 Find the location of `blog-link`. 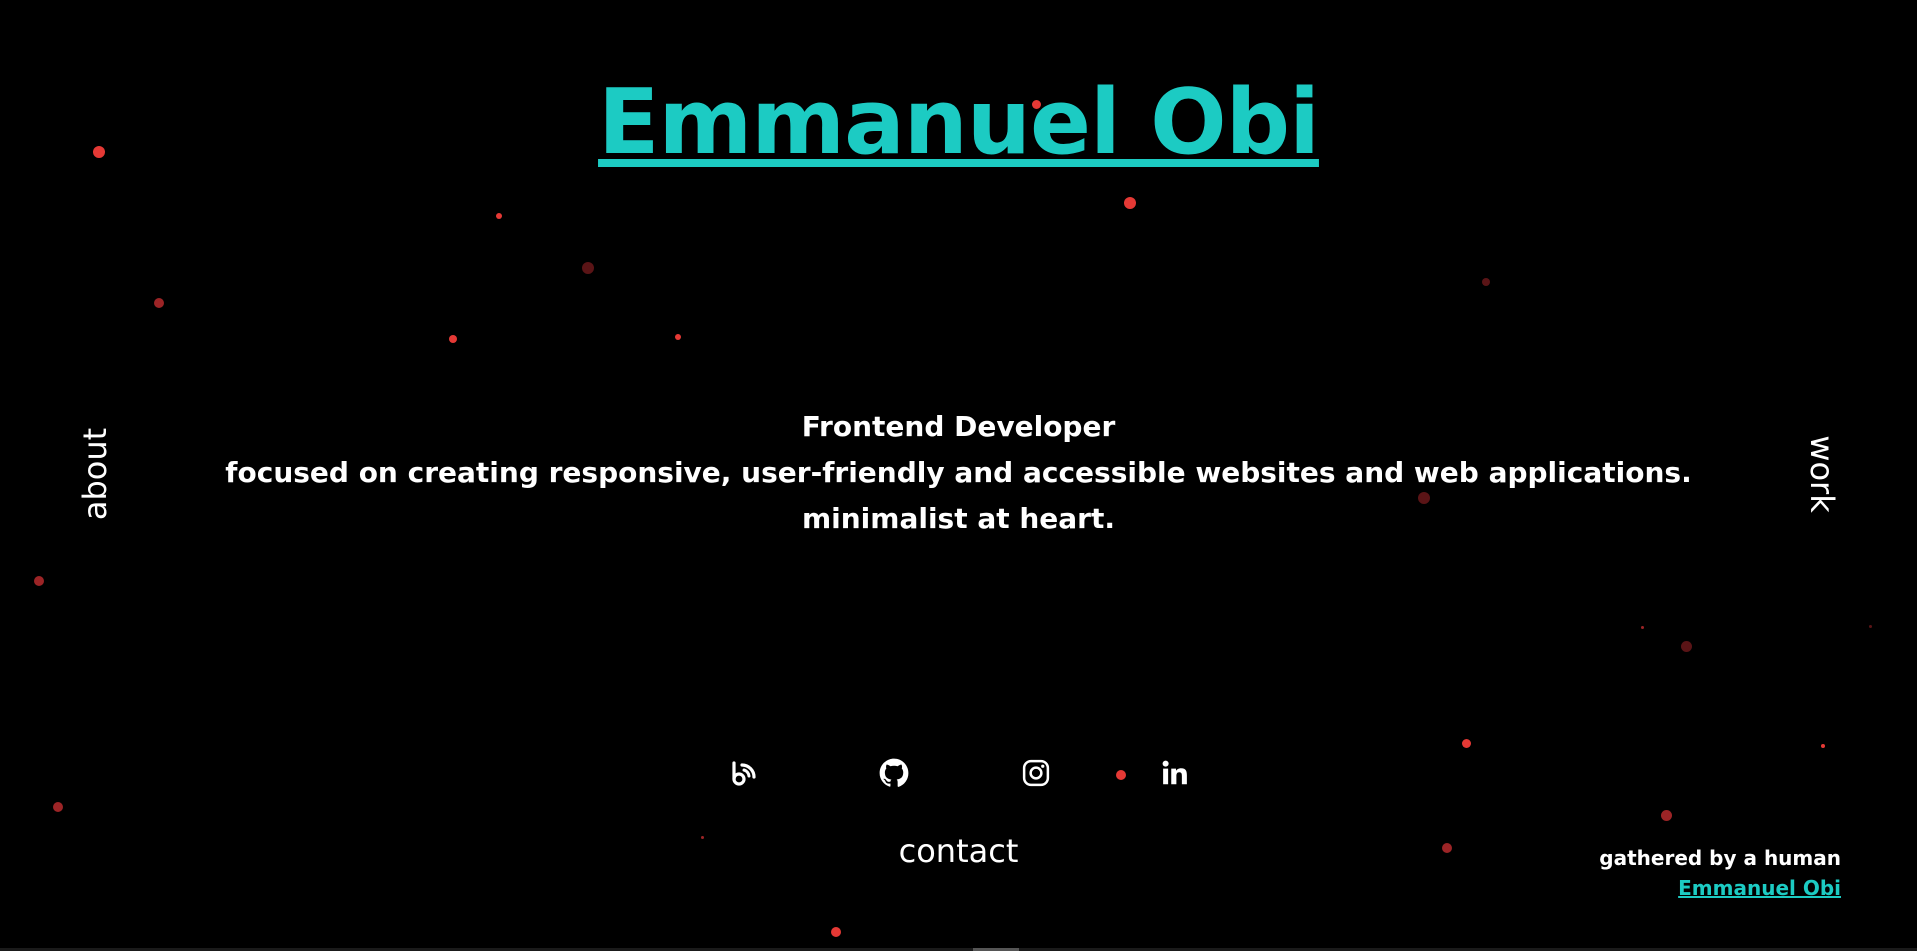

blog-link is located at coordinates (745, 773).